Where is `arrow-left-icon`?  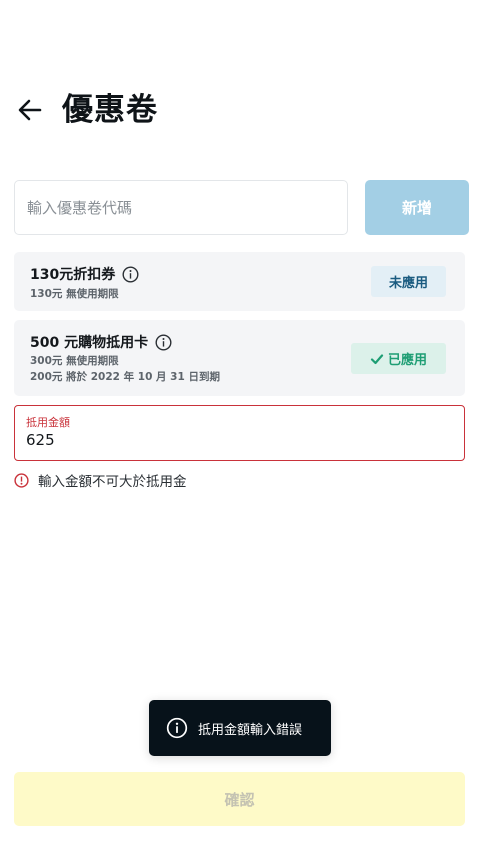 arrow-left-icon is located at coordinates (30, 110).